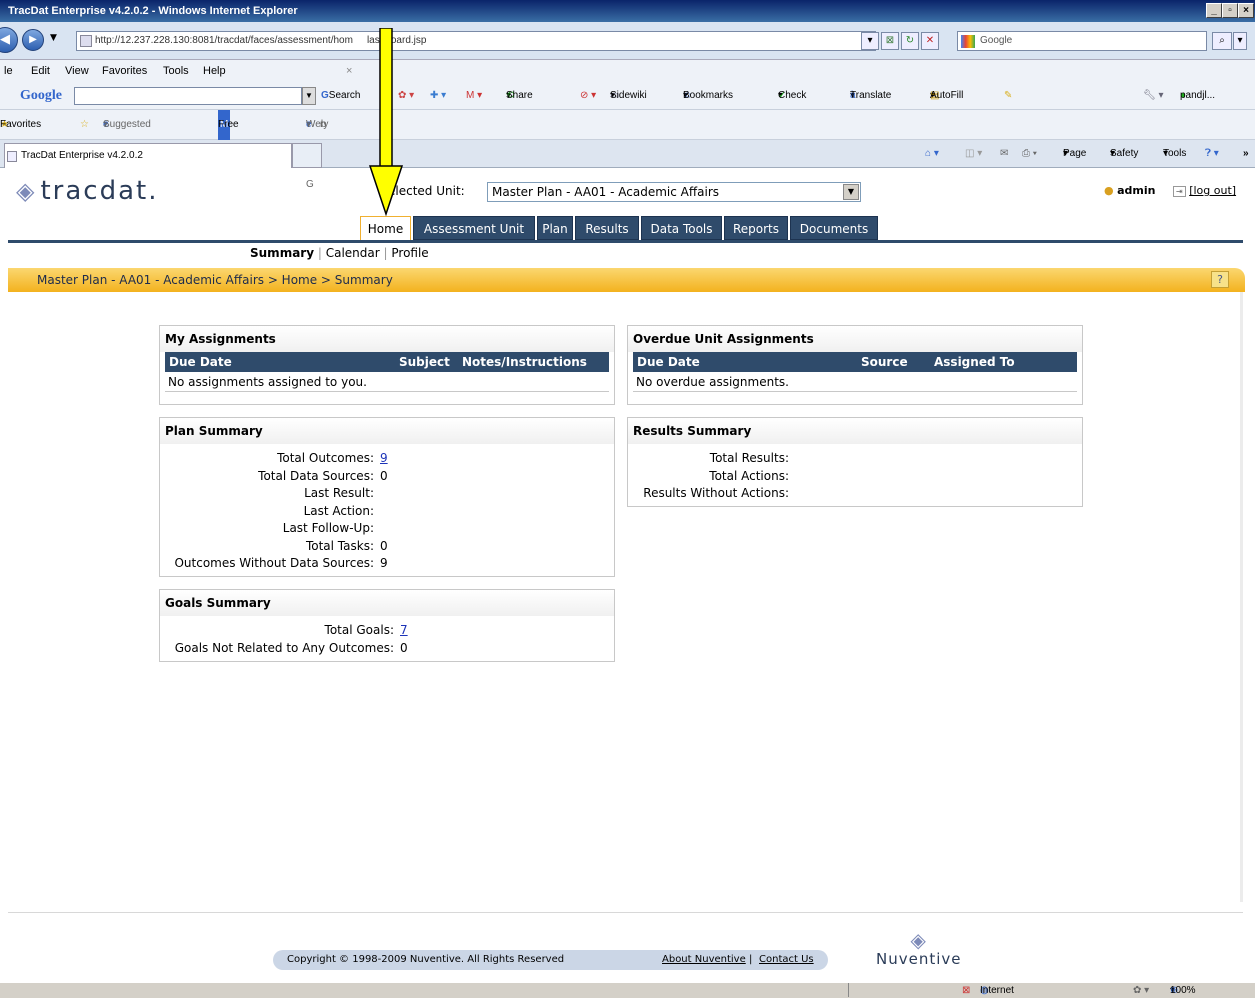 The width and height of the screenshot is (1255, 998). What do you see at coordinates (973, 154) in the screenshot?
I see `feeds-icon: ◫ ▾` at bounding box center [973, 154].